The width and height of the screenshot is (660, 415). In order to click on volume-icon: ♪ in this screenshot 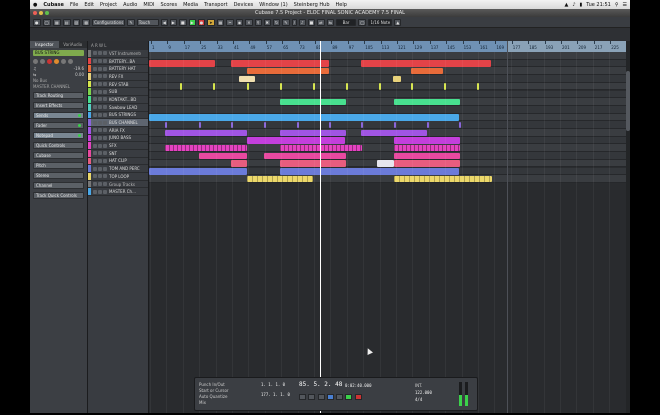, I will do `click(573, 5)`.